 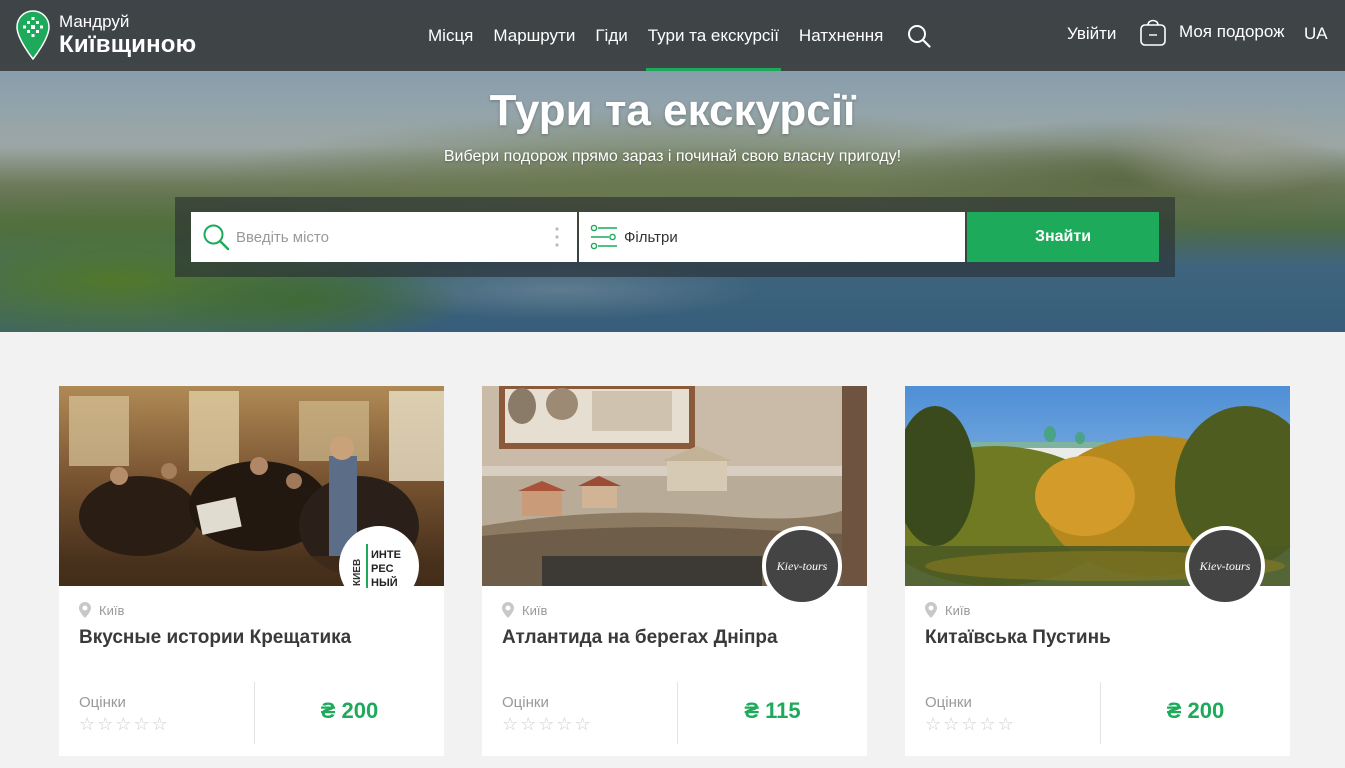 What do you see at coordinates (1018, 638) in the screenshot?
I see `tour-title: Китаївська Пустинь` at bounding box center [1018, 638].